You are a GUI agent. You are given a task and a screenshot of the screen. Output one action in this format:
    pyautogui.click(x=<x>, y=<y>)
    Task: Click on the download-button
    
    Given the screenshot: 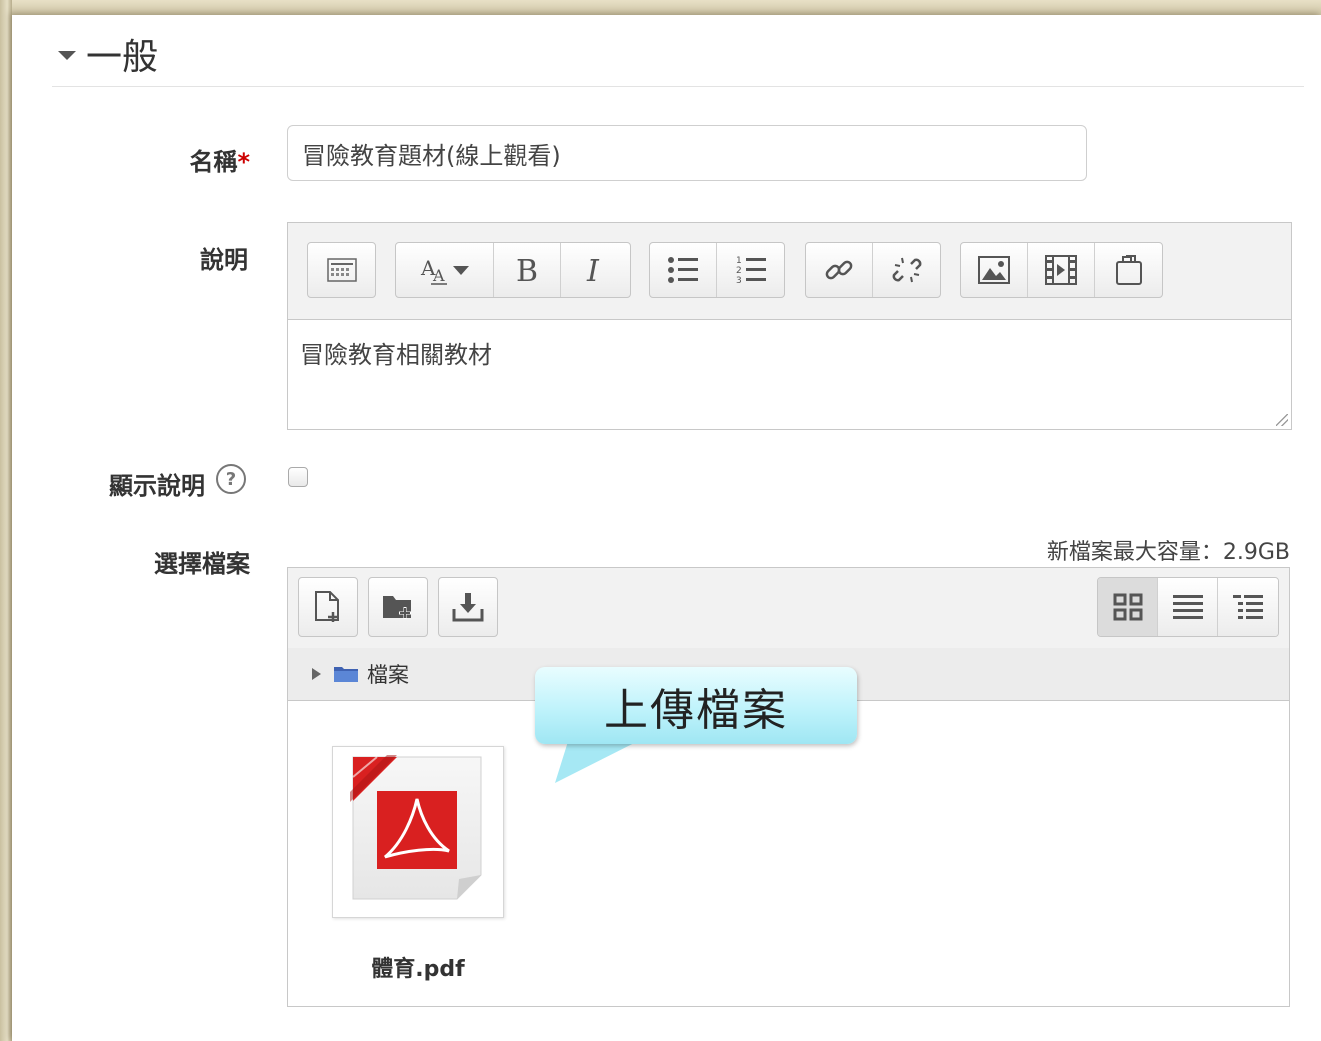 What is the action you would take?
    pyautogui.click(x=468, y=607)
    